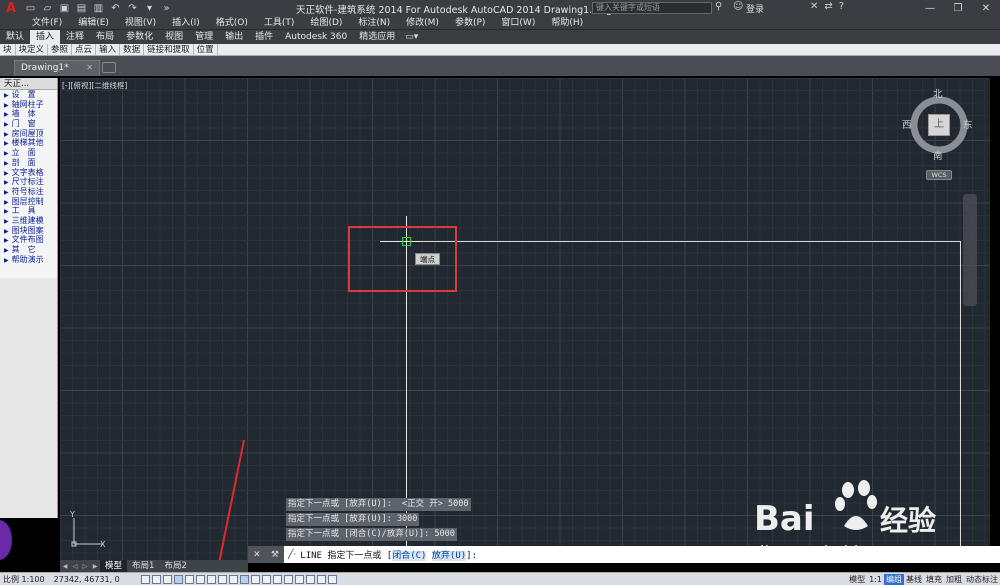  Describe the element at coordinates (94, 85) in the screenshot. I see `viewport-controls-label: [-][俯视][二维线框]` at that location.